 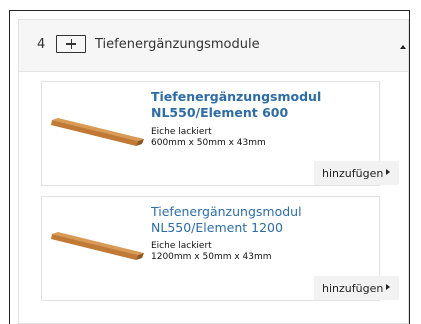 What do you see at coordinates (211, 257) in the screenshot?
I see `product-dimensions: 1200mm x 50mm x 43mm` at bounding box center [211, 257].